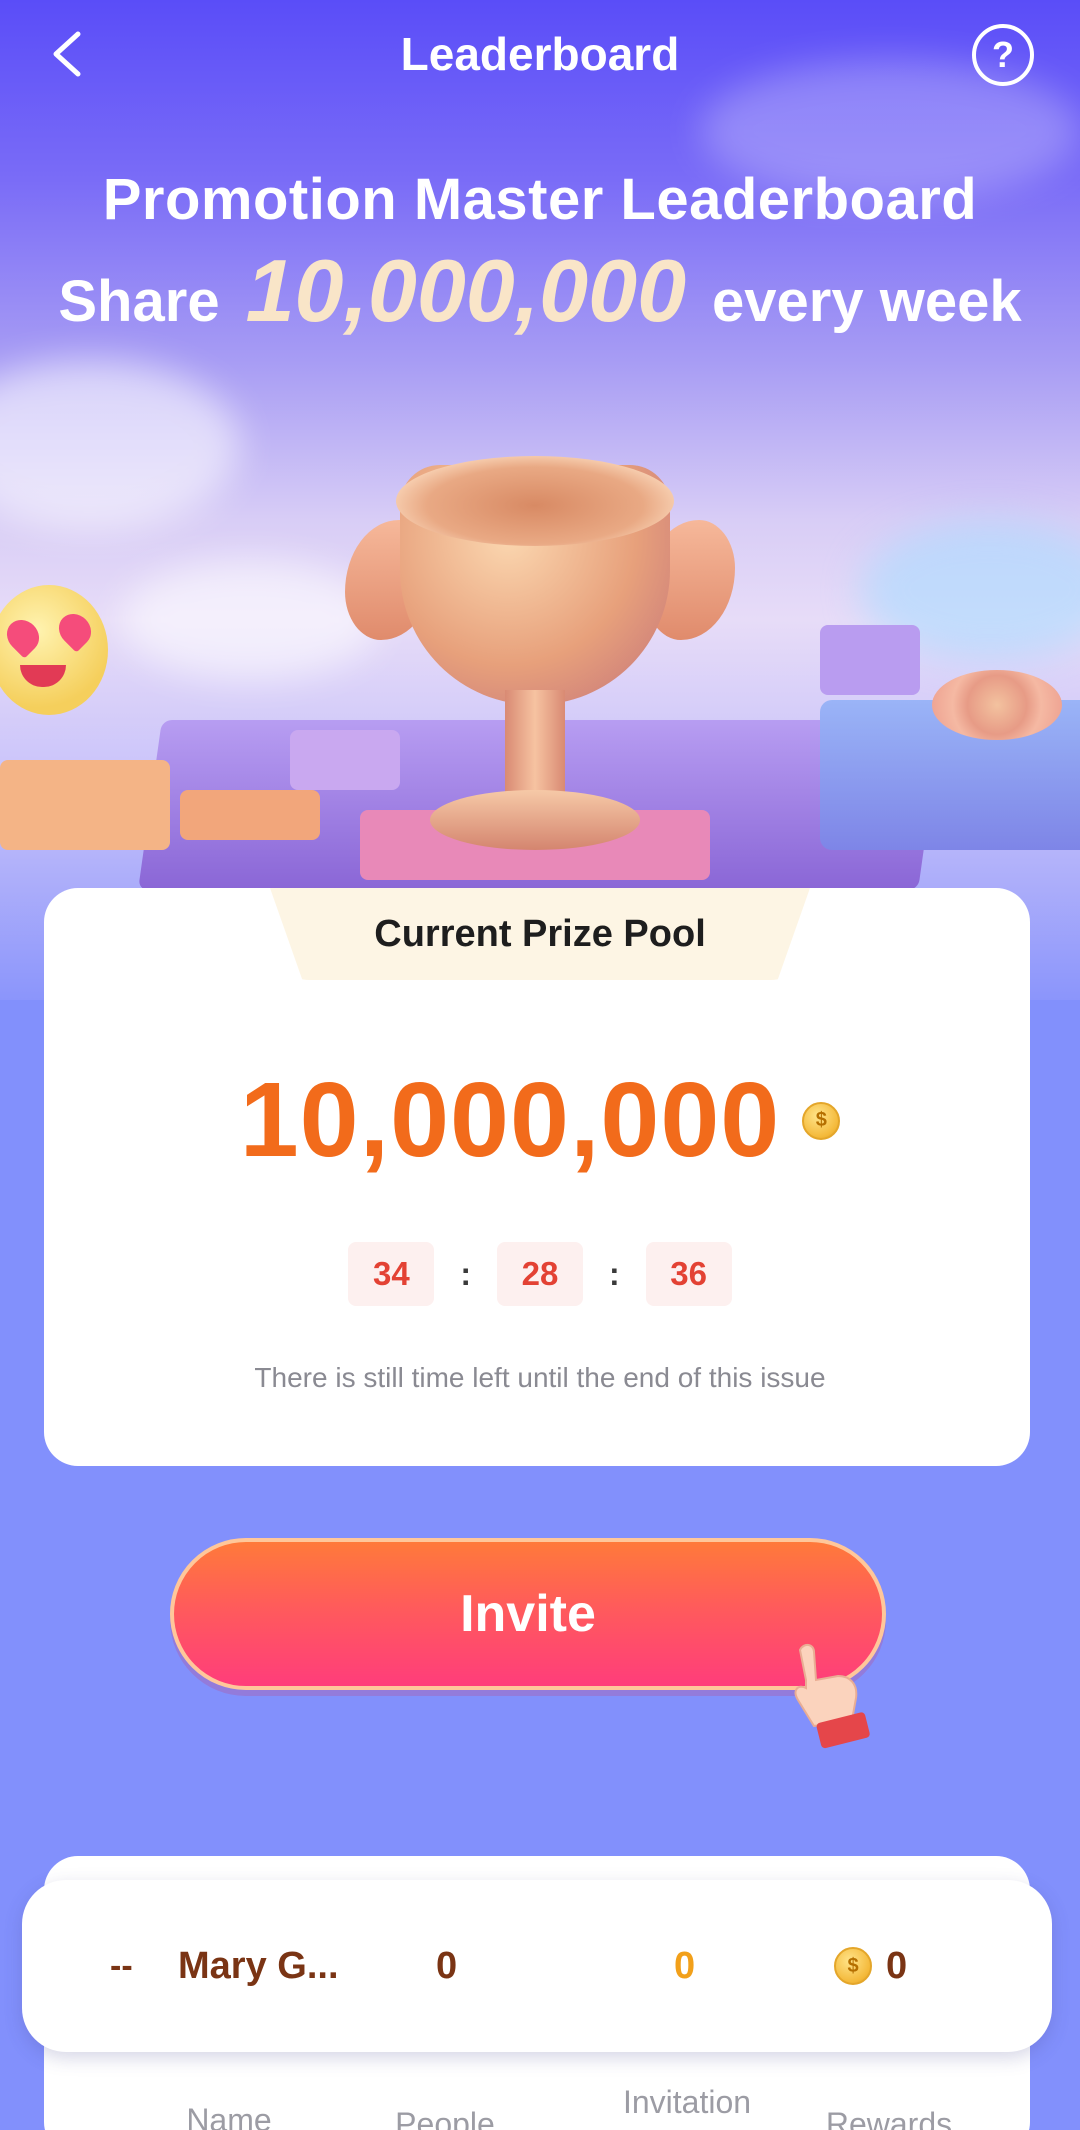  Describe the element at coordinates (535, 501) in the screenshot. I see `trophy-rim` at that location.